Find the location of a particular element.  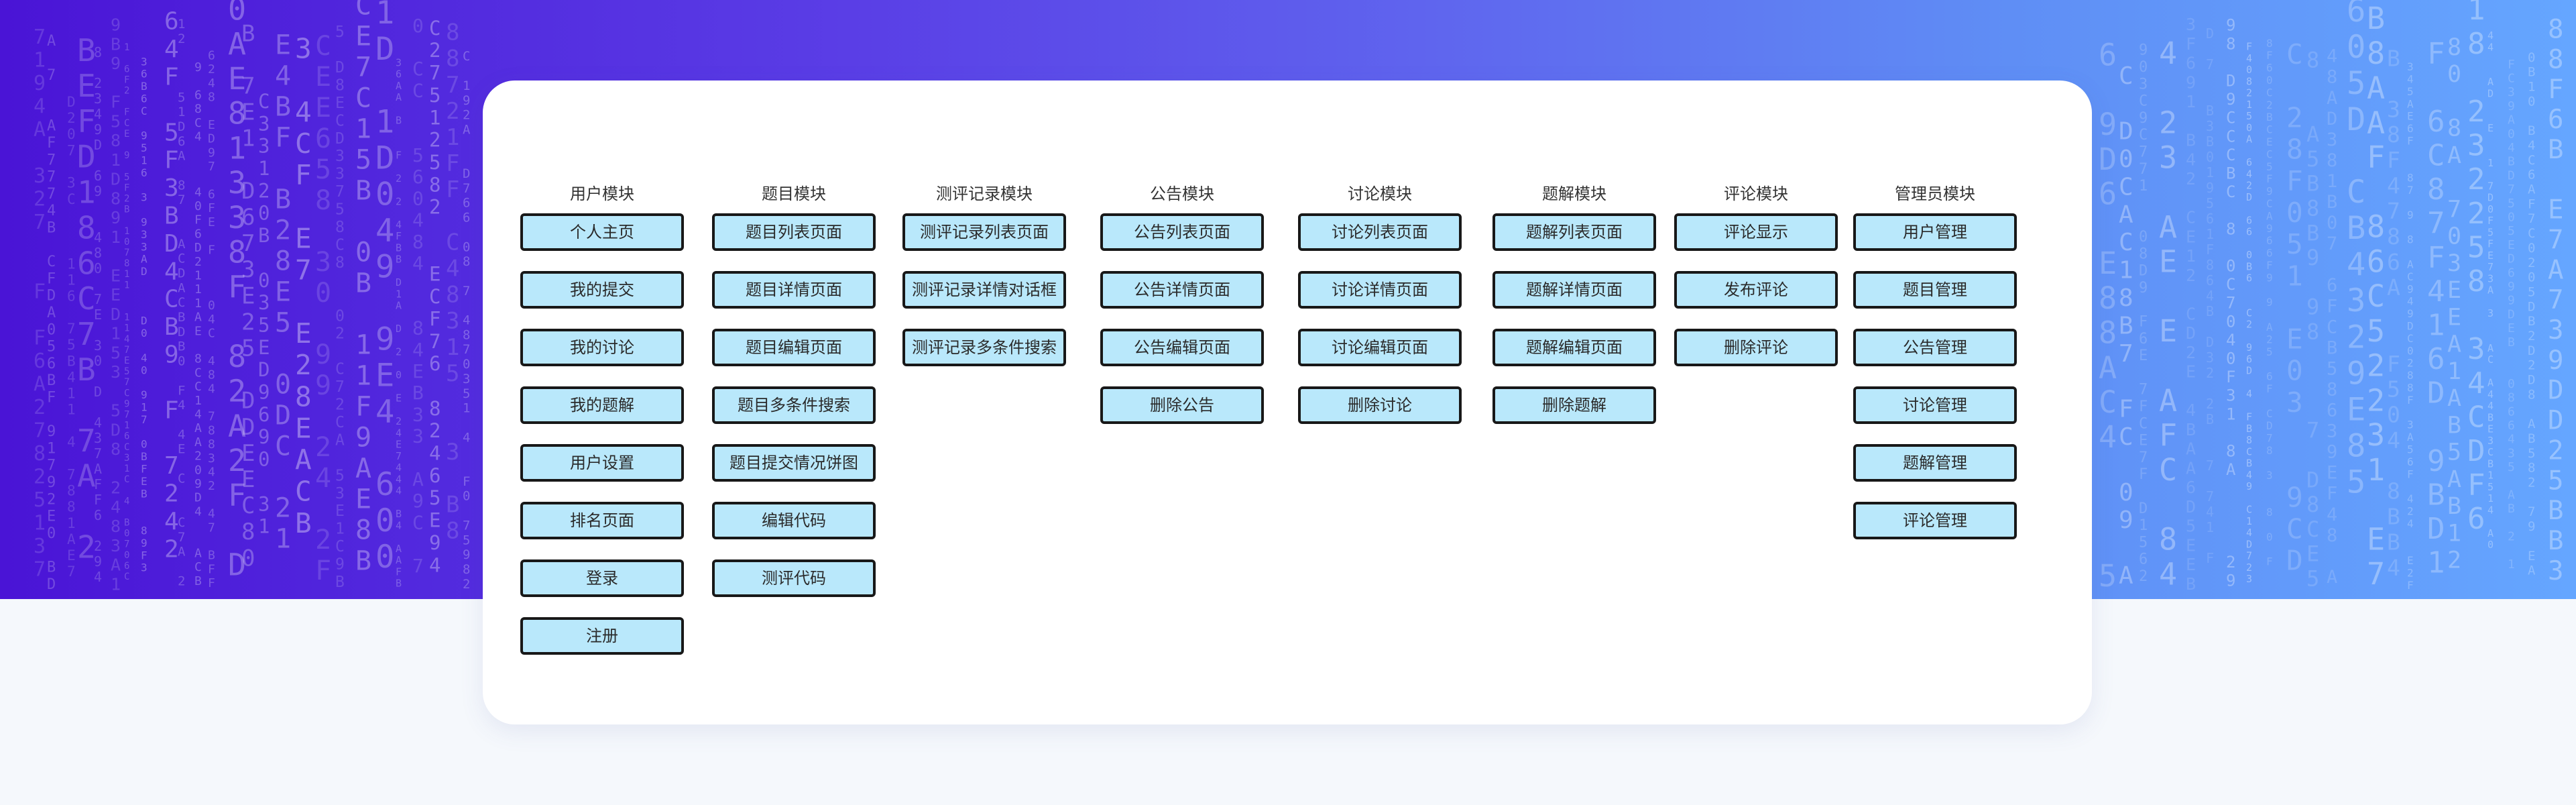

feature-button-discussion-delete: 删除讨论 is located at coordinates (1380, 405).